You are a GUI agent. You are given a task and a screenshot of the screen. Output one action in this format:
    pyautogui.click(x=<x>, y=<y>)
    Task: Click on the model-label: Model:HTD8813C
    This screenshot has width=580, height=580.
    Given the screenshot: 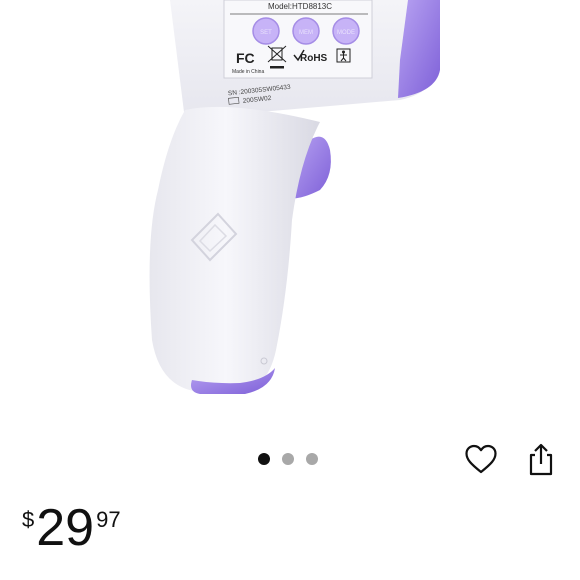 What is the action you would take?
    pyautogui.click(x=300, y=6)
    